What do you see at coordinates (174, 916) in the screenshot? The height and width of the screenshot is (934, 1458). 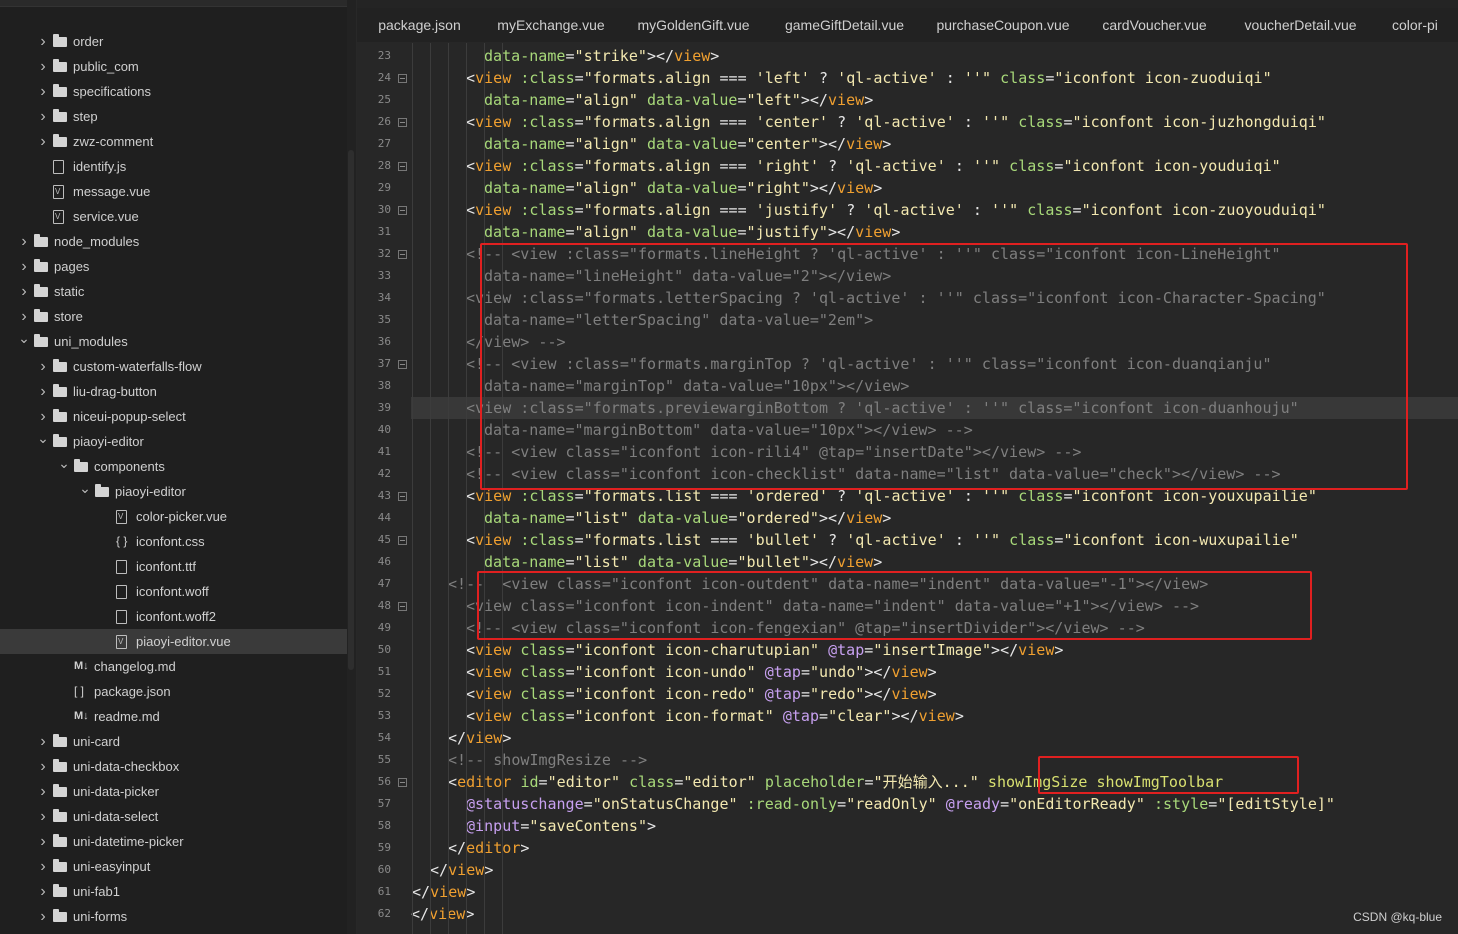 I see `tree-item-uni-forms: › uni-forms` at bounding box center [174, 916].